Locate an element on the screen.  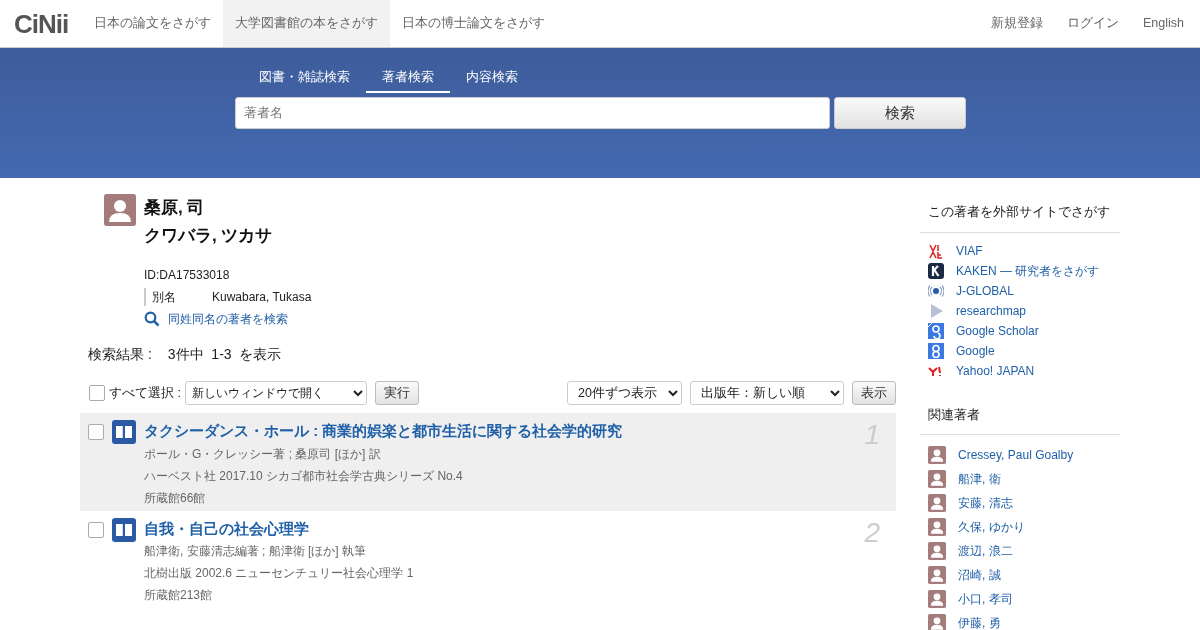
external-site-link: Google Scholar is located at coordinates (997, 330).